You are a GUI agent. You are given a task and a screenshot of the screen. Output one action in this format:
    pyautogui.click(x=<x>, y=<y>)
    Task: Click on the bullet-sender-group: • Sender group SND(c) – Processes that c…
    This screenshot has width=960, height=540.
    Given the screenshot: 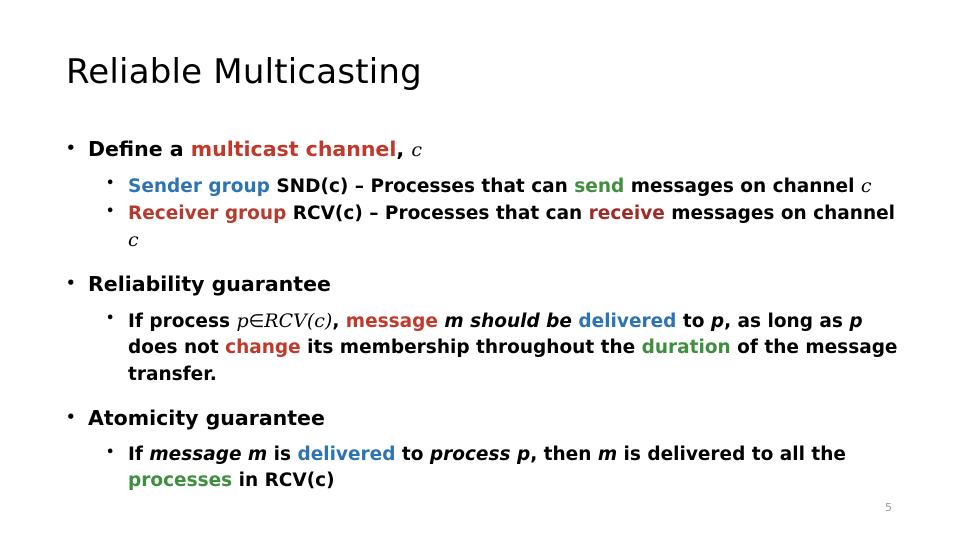 What is the action you would take?
    pyautogui.click(x=506, y=186)
    